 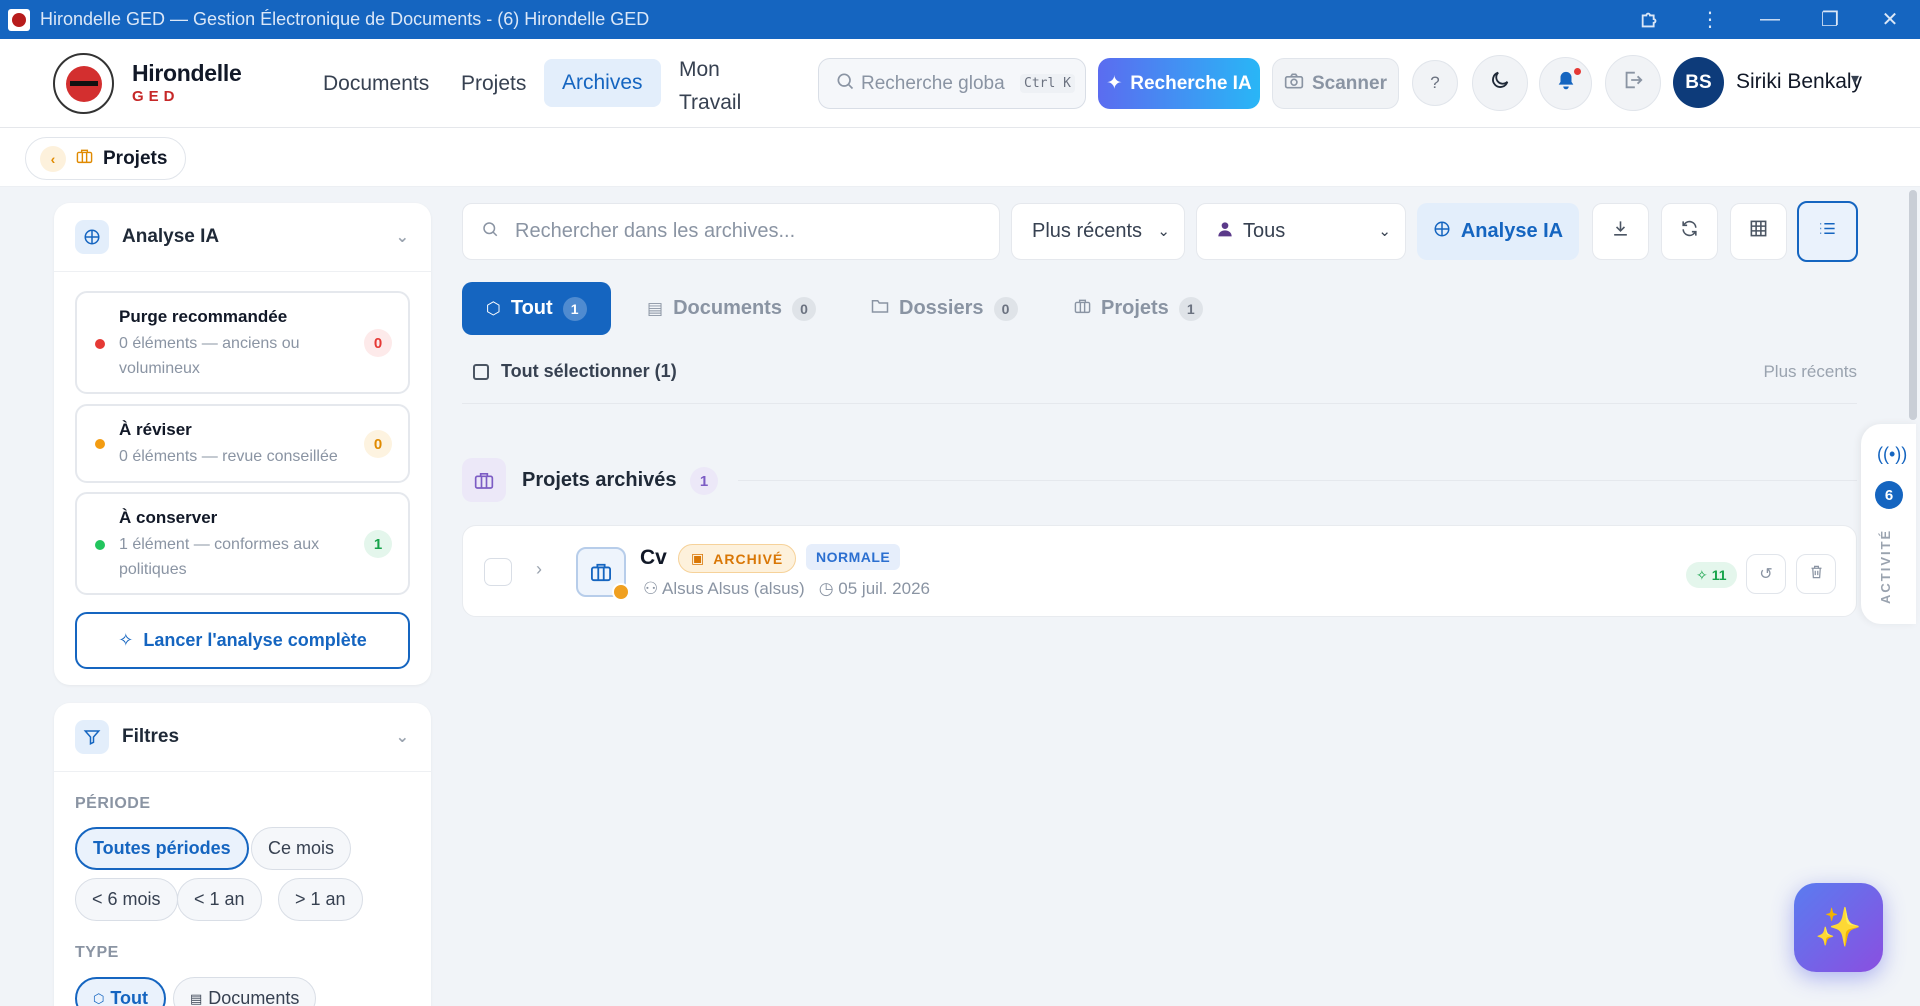 I want to click on filter-icon, so click(x=92, y=737).